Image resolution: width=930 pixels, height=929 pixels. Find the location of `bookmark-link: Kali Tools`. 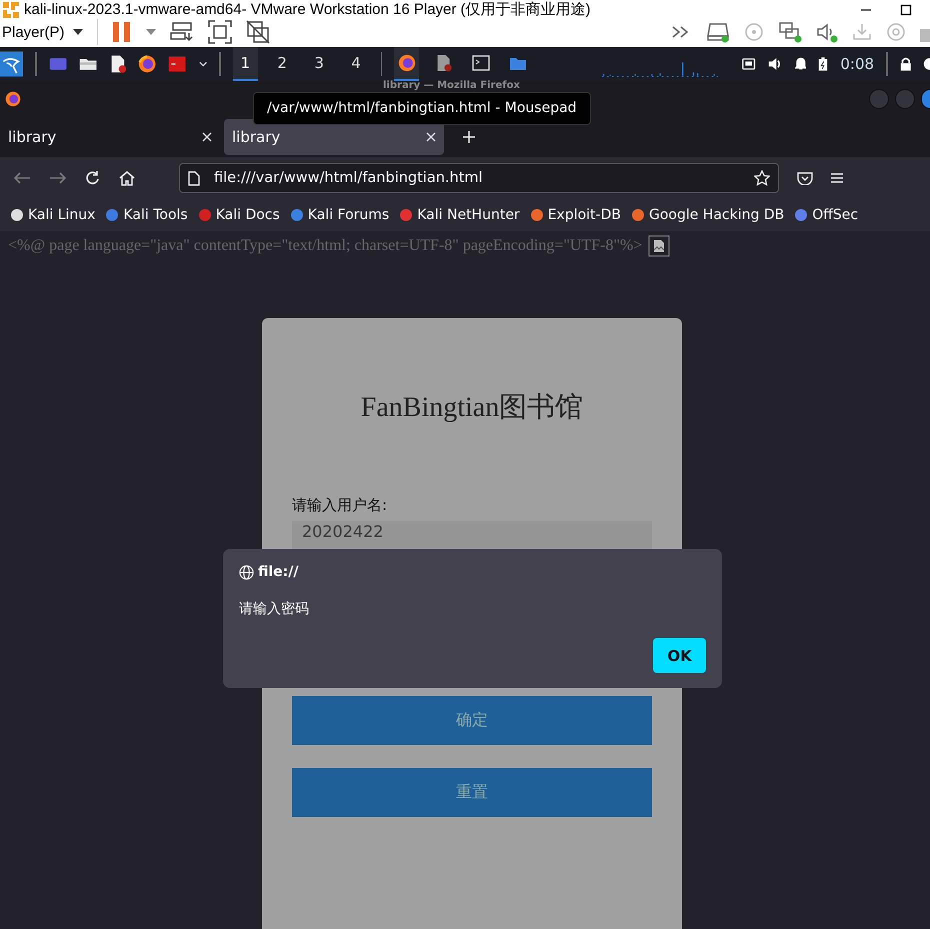

bookmark-link: Kali Tools is located at coordinates (146, 215).